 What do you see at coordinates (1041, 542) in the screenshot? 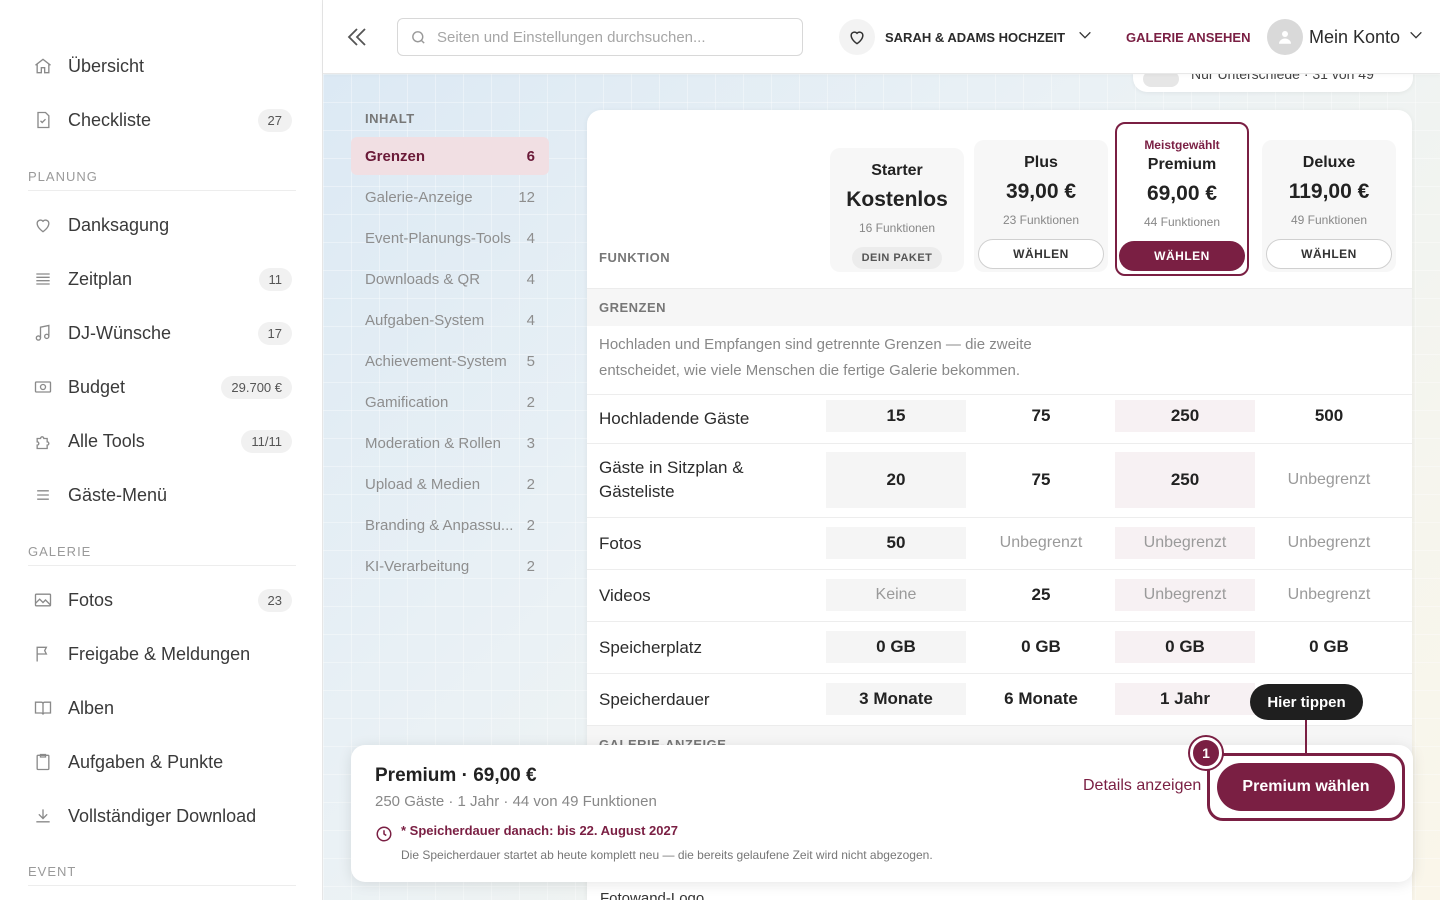
I see `cell-plus: Unbegrenzt` at bounding box center [1041, 542].